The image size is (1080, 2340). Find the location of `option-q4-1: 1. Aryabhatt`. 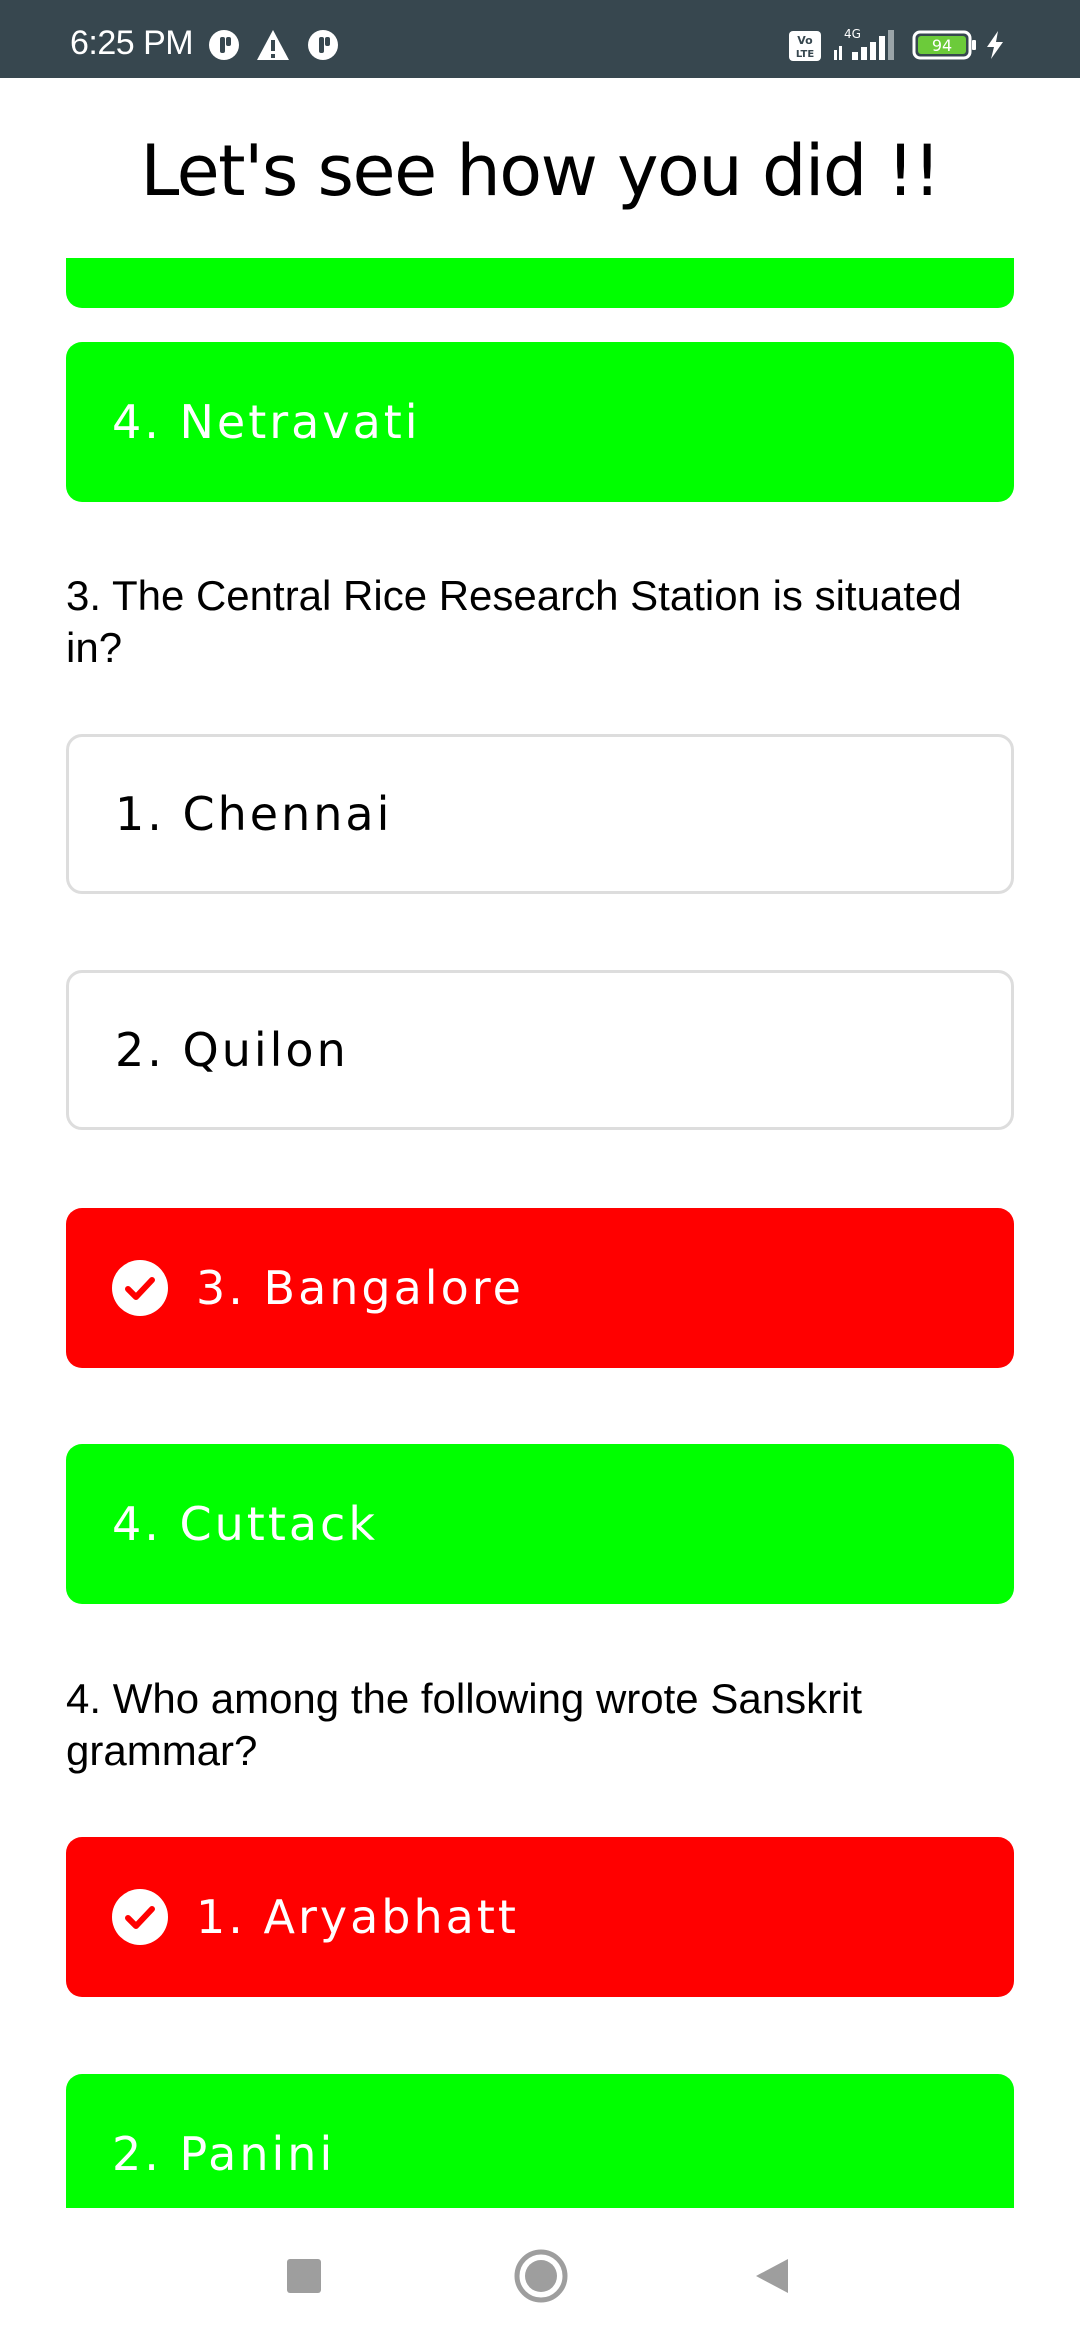

option-q4-1: 1. Aryabhatt is located at coordinates (540, 1917).